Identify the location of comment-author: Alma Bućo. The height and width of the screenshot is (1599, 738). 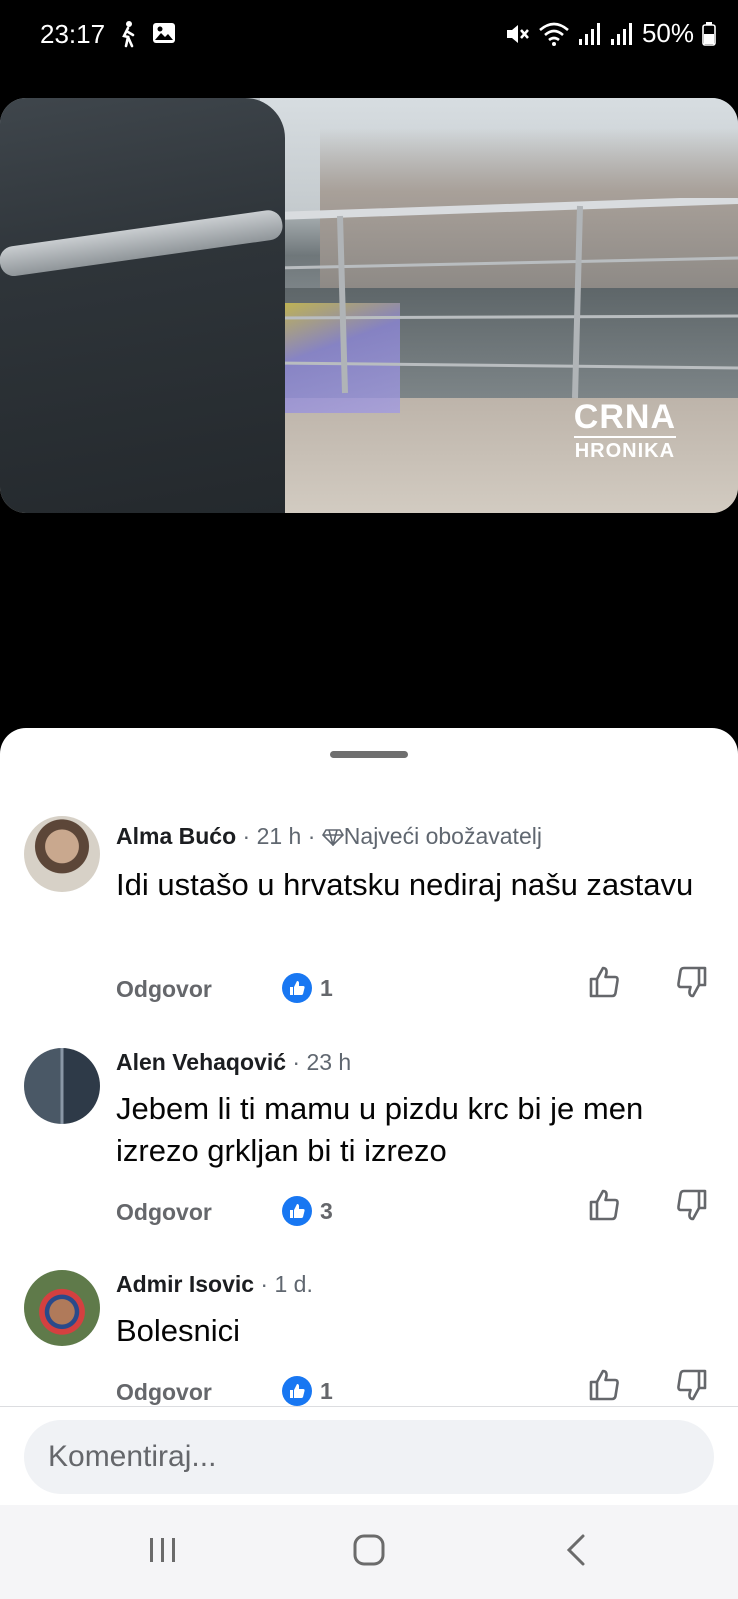
(176, 836).